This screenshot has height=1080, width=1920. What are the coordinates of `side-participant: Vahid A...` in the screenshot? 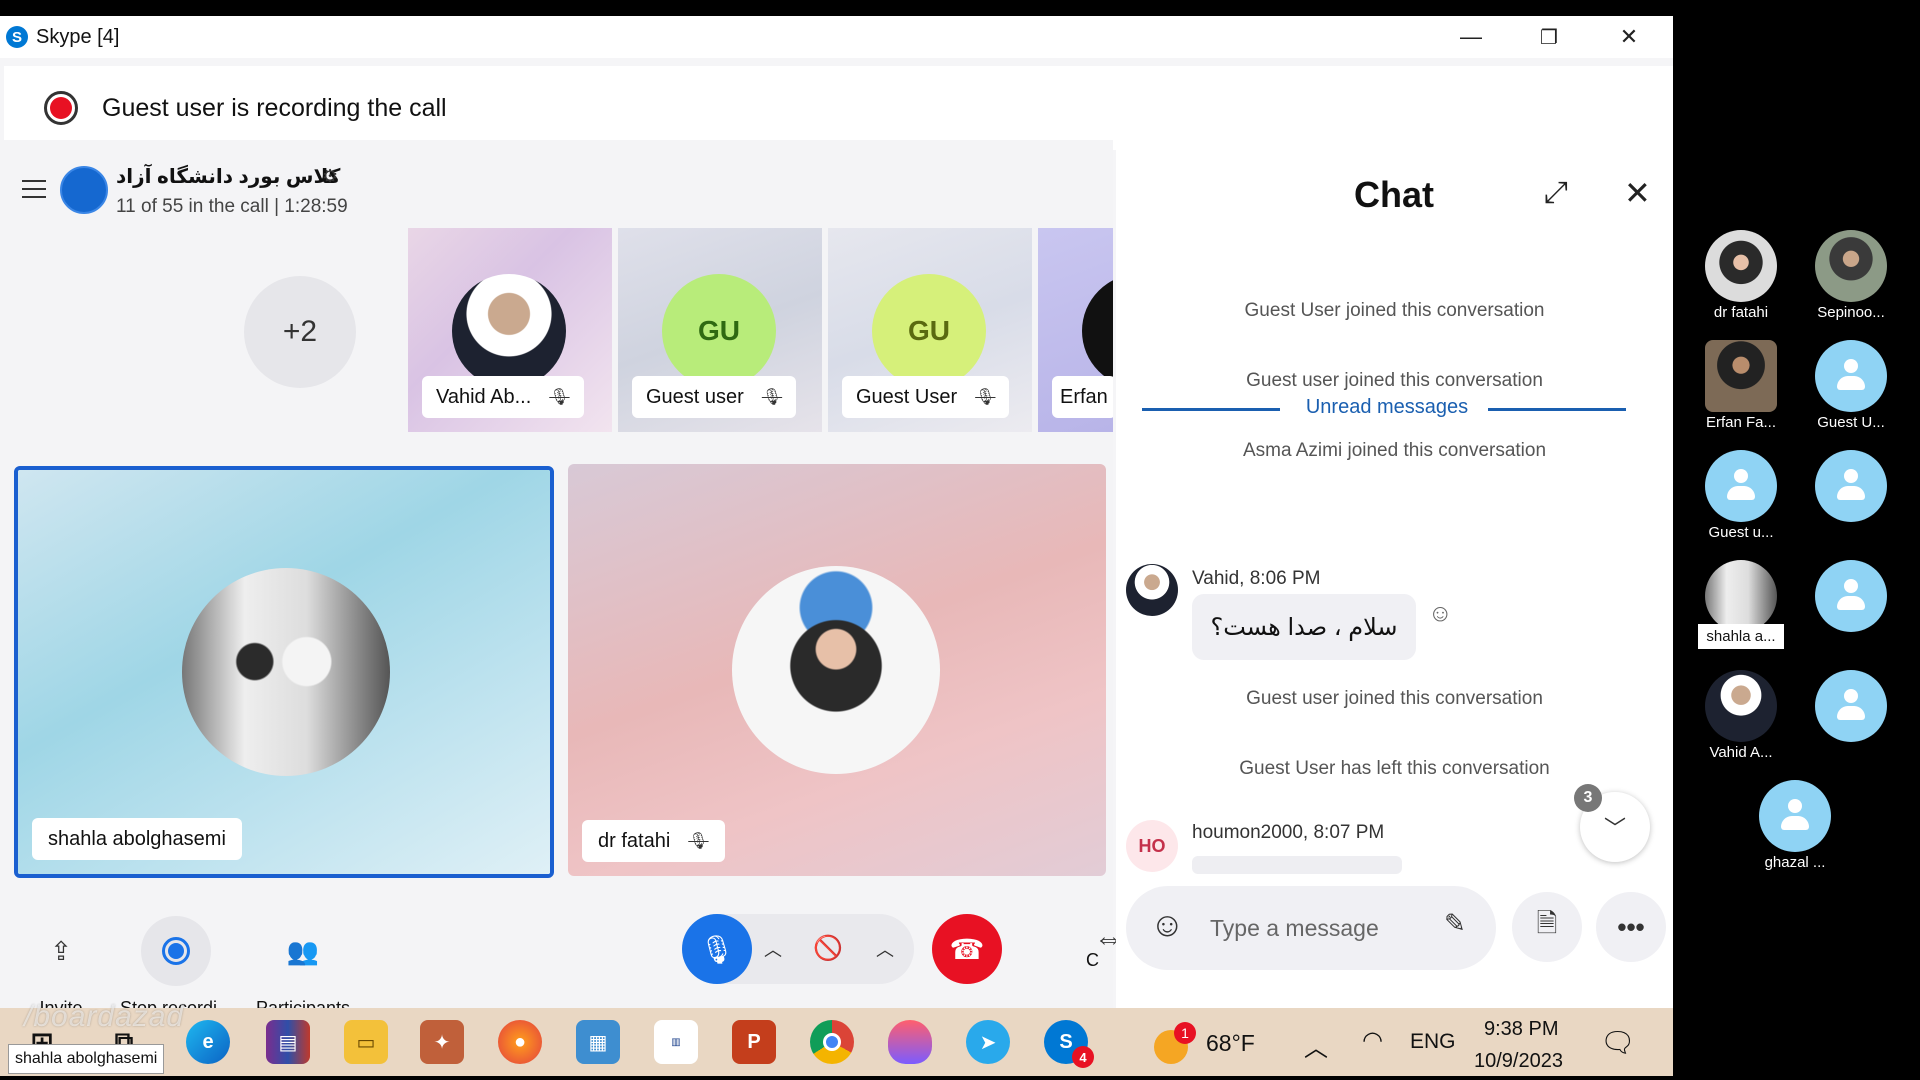 It's located at (1741, 715).